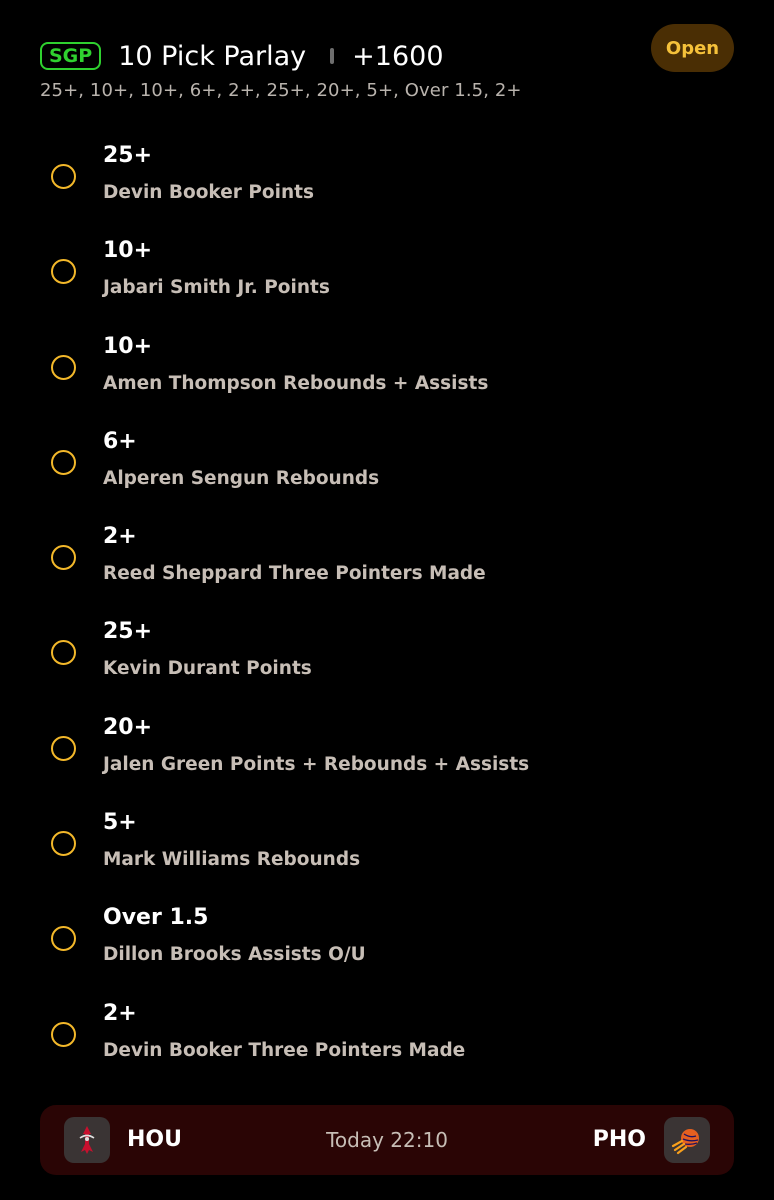 This screenshot has width=774, height=1200. I want to click on title-row: SGP 10 Pick Parlay +1600, so click(387, 56).